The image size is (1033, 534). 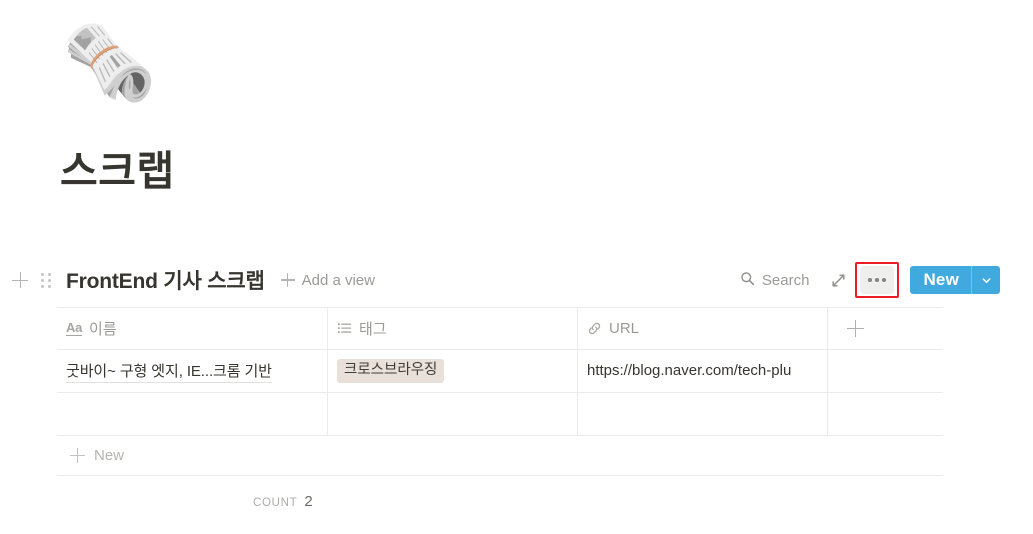 What do you see at coordinates (103, 329) in the screenshot?
I see `column-header-name-label: 이름` at bounding box center [103, 329].